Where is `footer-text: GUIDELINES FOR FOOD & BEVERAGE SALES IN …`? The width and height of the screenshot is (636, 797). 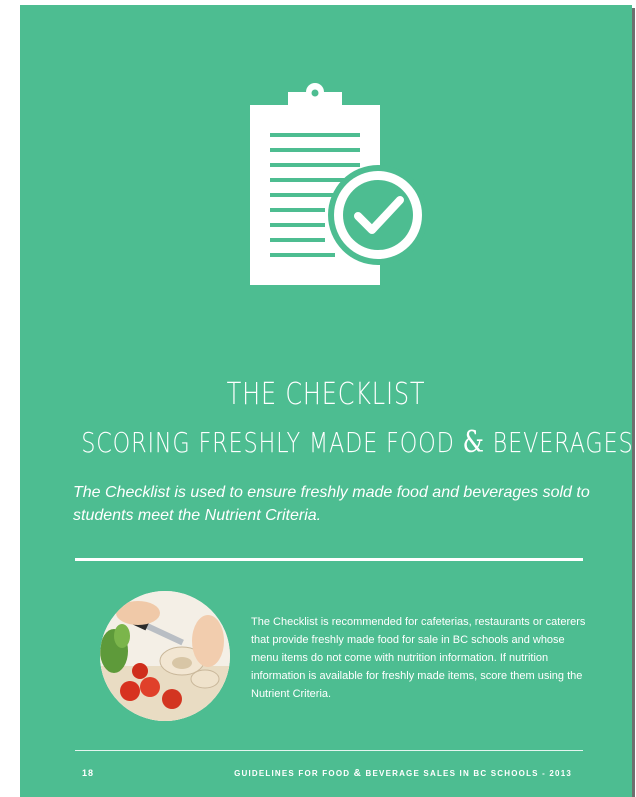
footer-text: GUIDELINES FOR FOOD & BEVERAGE SALES IN … is located at coordinates (403, 773).